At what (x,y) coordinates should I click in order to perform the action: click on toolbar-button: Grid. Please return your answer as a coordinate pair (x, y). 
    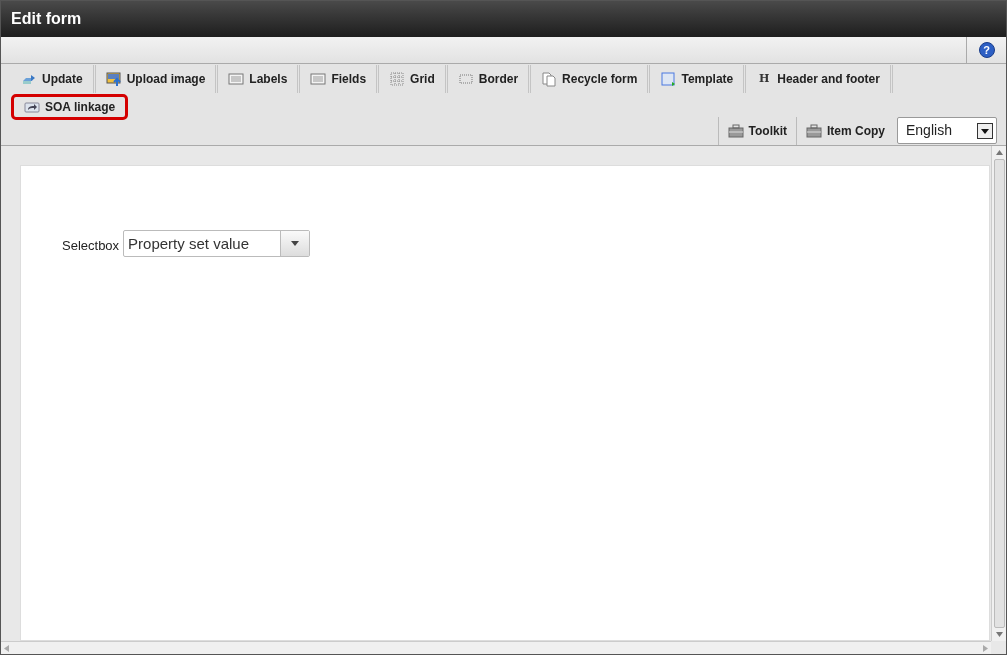
    Looking at the image, I should click on (413, 79).